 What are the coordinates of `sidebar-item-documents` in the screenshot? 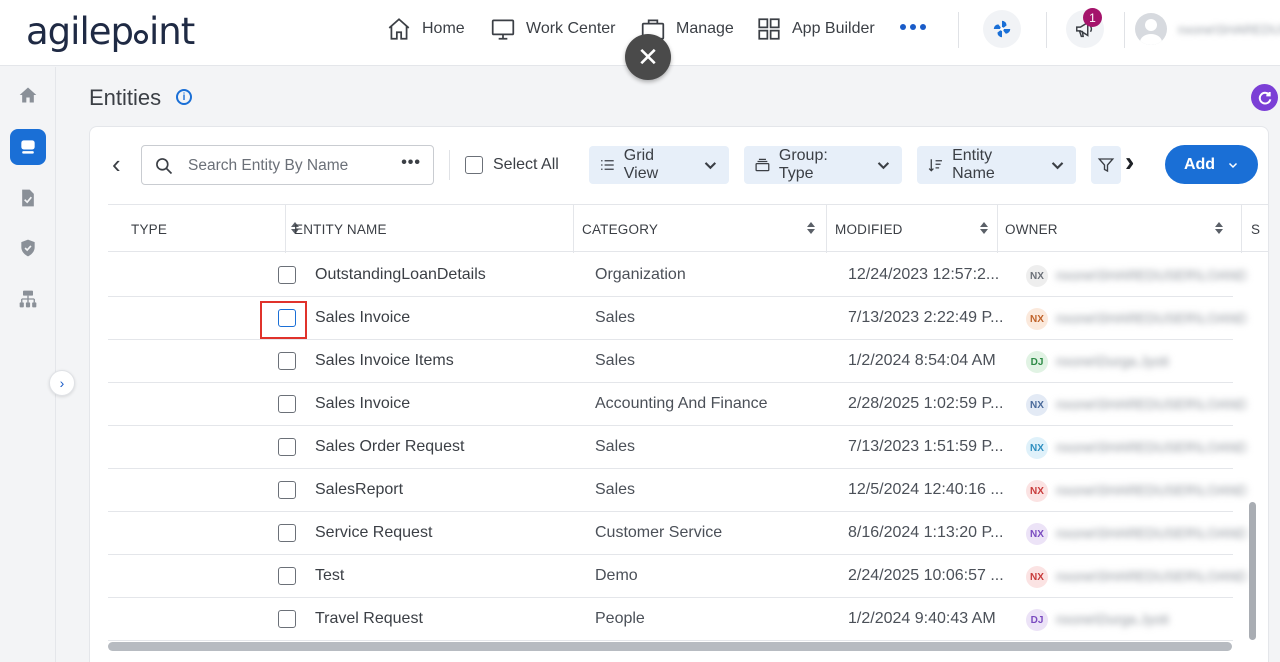 It's located at (28, 198).